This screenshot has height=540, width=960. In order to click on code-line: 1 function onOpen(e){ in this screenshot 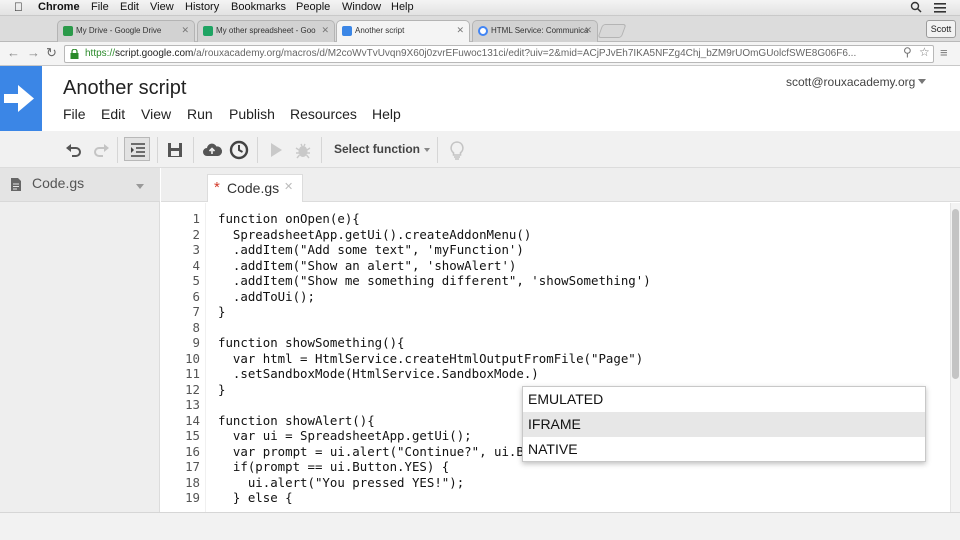, I will do `click(555, 219)`.